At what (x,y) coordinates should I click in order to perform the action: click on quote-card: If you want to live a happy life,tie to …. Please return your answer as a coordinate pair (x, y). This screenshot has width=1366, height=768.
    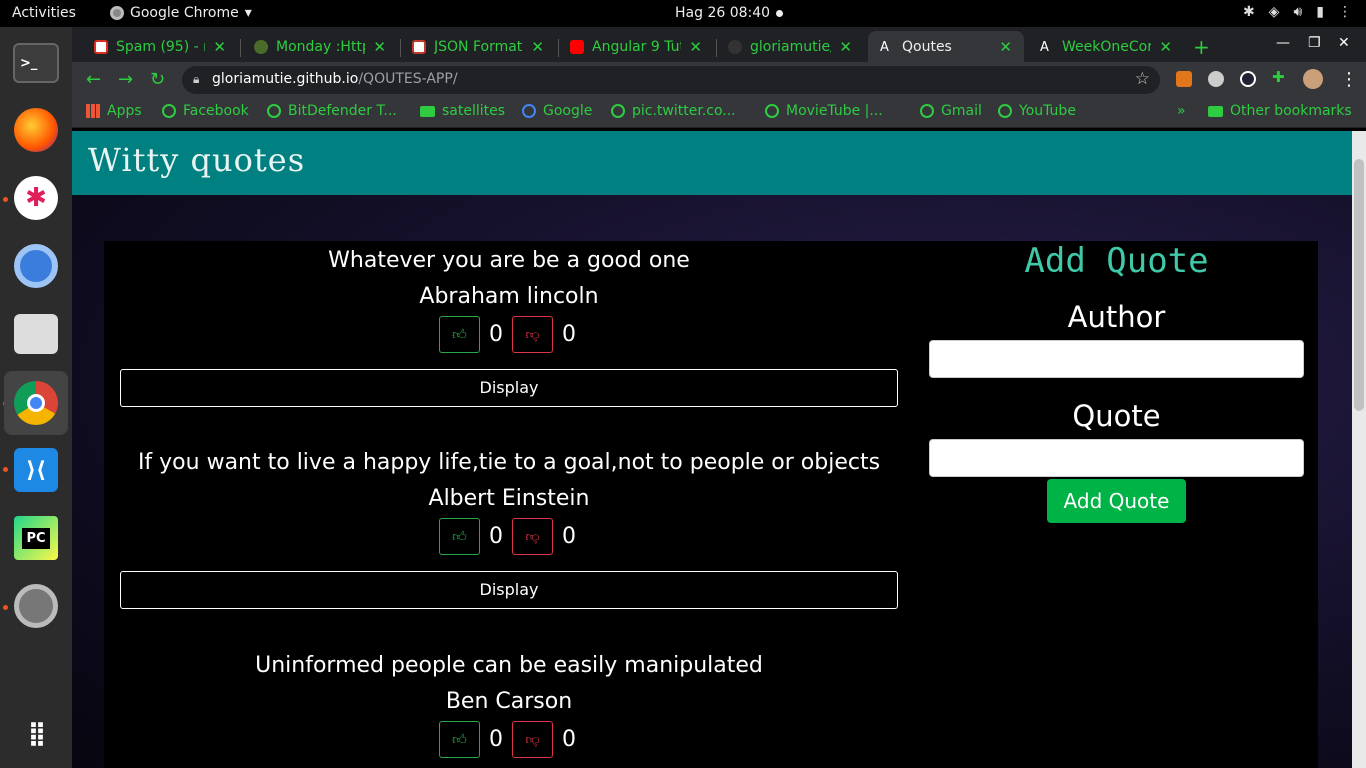
    Looking at the image, I should click on (509, 527).